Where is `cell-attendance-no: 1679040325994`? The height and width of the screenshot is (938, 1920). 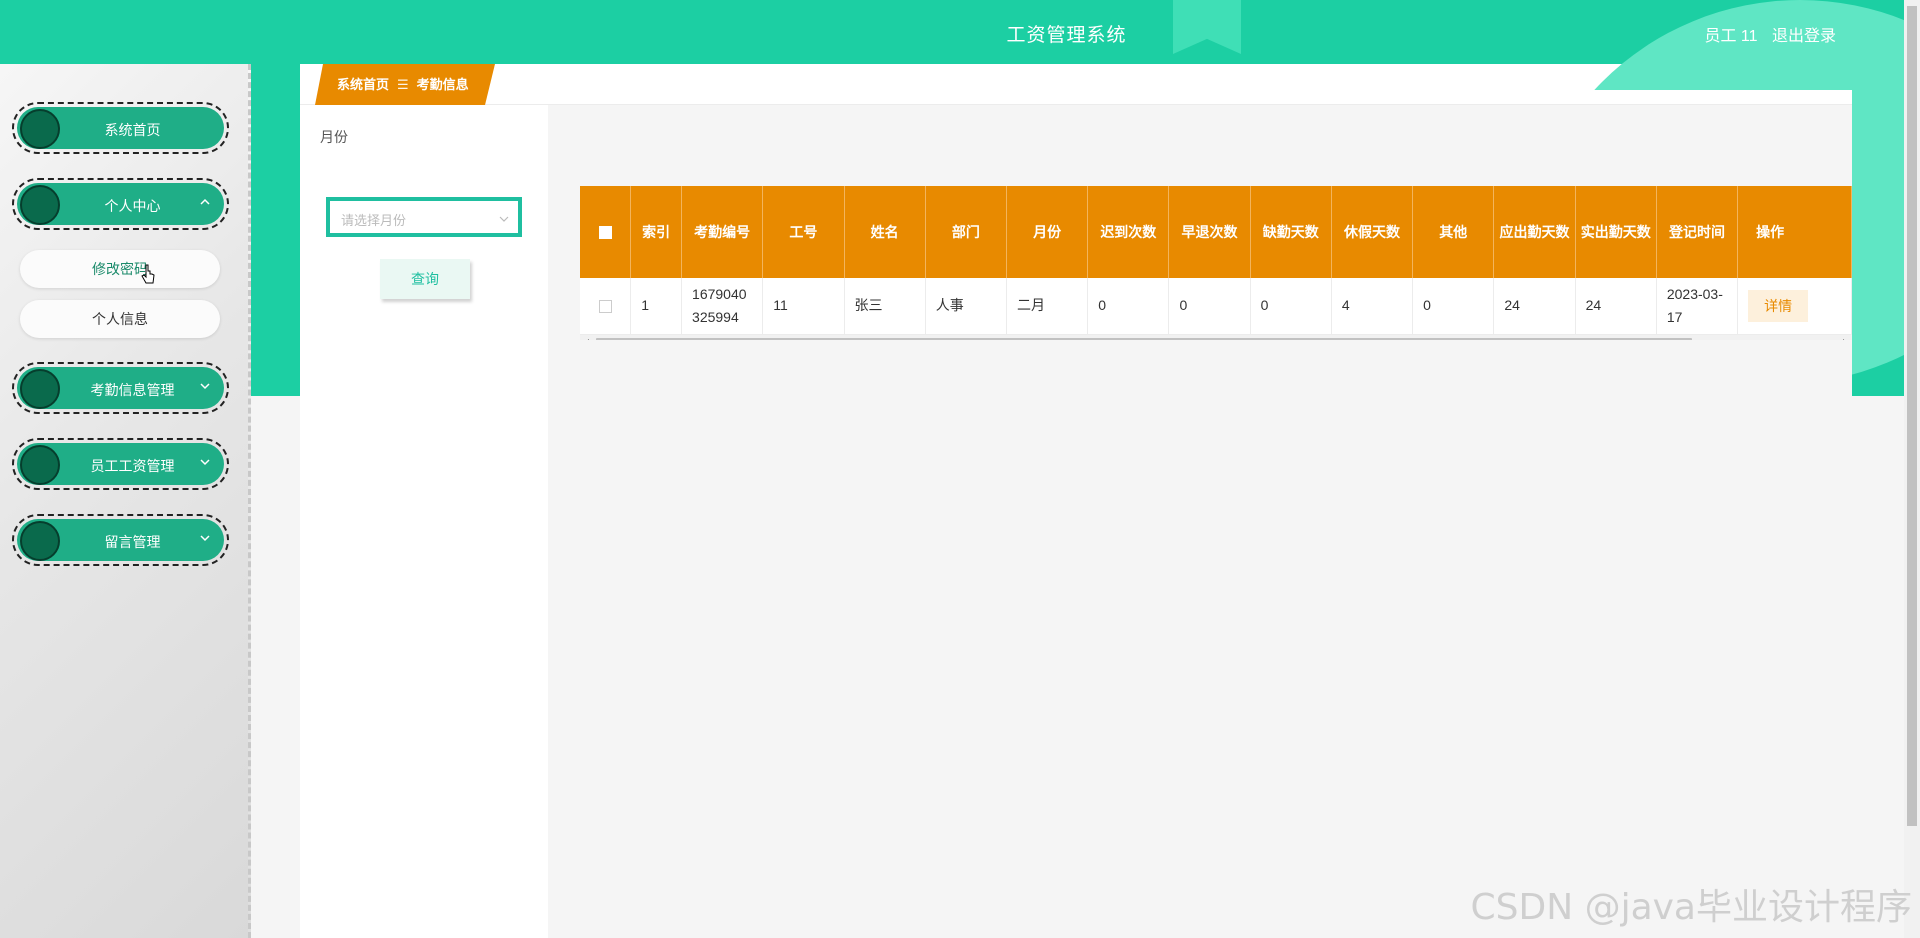 cell-attendance-no: 1679040325994 is located at coordinates (722, 306).